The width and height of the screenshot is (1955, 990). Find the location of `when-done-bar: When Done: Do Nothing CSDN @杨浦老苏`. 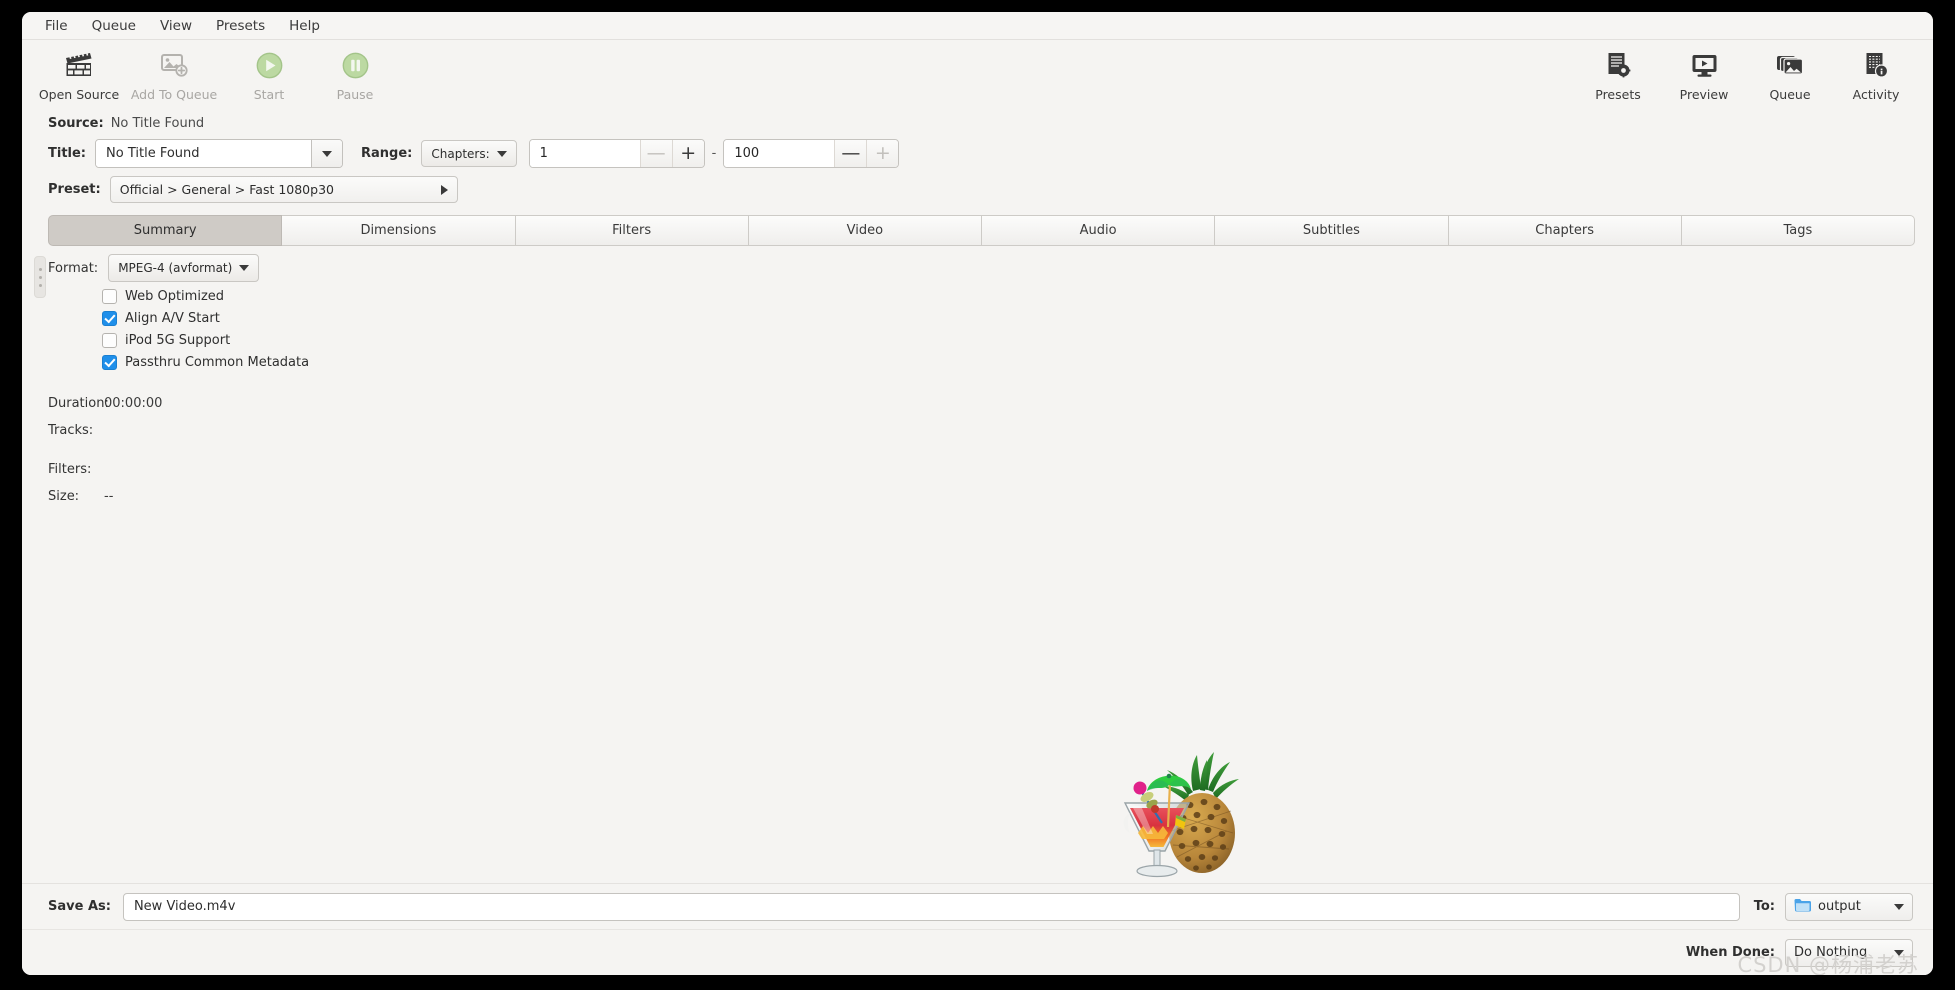

when-done-bar: When Done: Do Nothing CSDN @杨浦老苏 is located at coordinates (977, 952).